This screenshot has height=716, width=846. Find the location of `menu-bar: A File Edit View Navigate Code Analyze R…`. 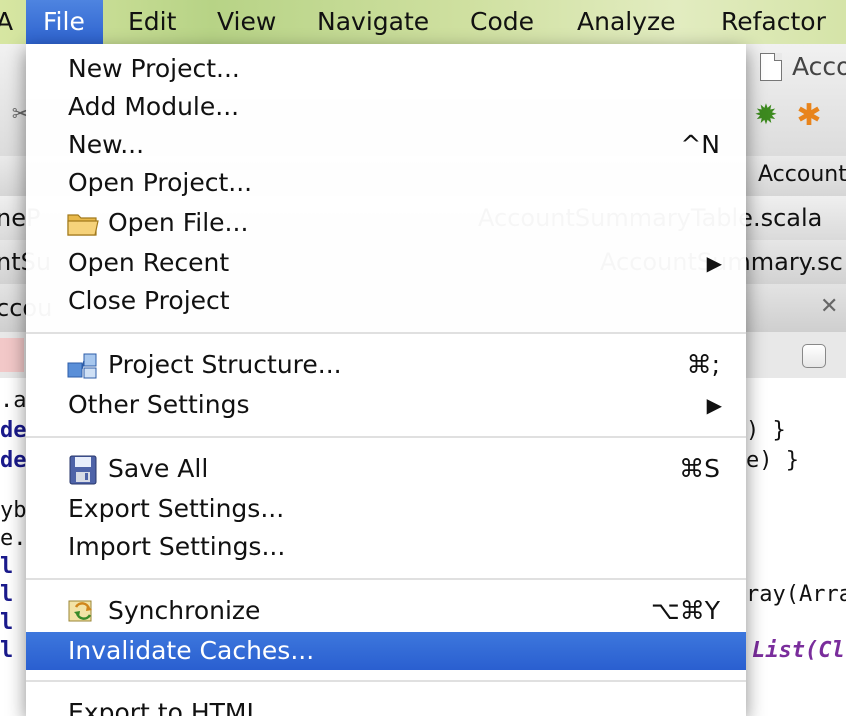

menu-bar: A File Edit View Navigate Code Analyze R… is located at coordinates (423, 22).